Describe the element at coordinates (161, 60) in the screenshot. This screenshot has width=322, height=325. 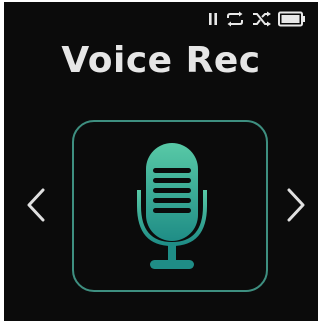
I see `app-title: Voice Rec` at that location.